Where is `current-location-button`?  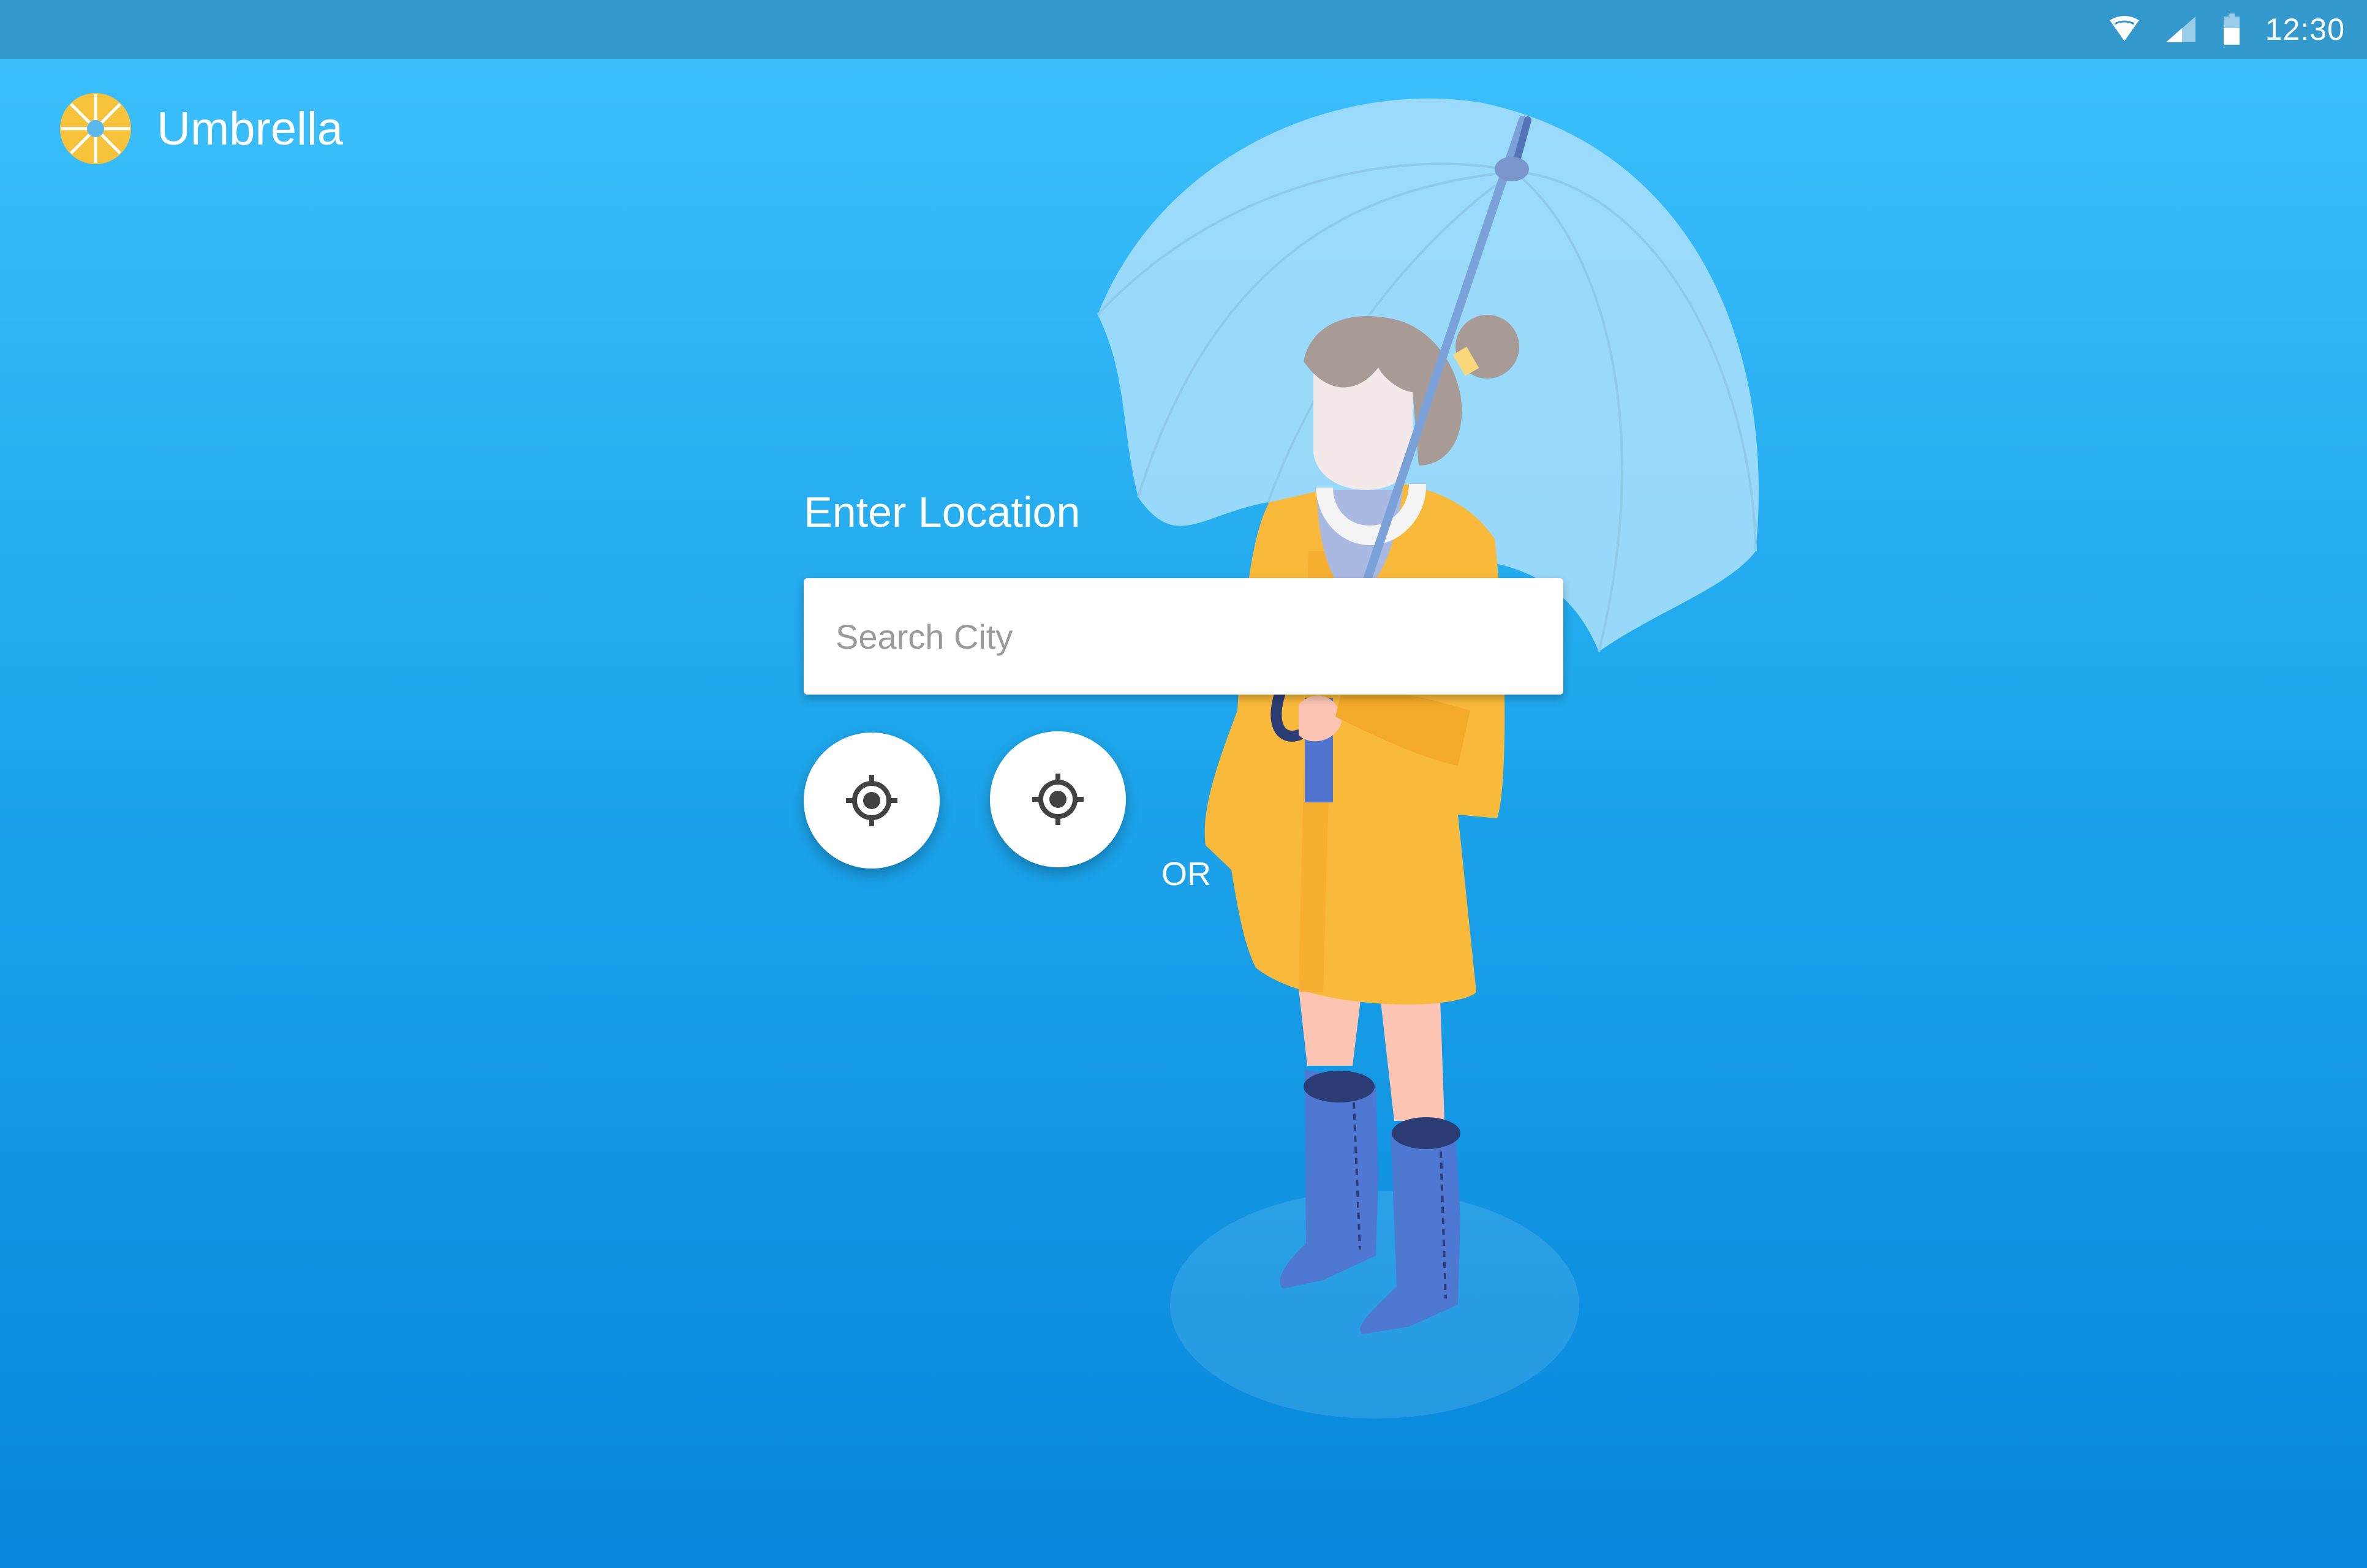 current-location-button is located at coordinates (872, 801).